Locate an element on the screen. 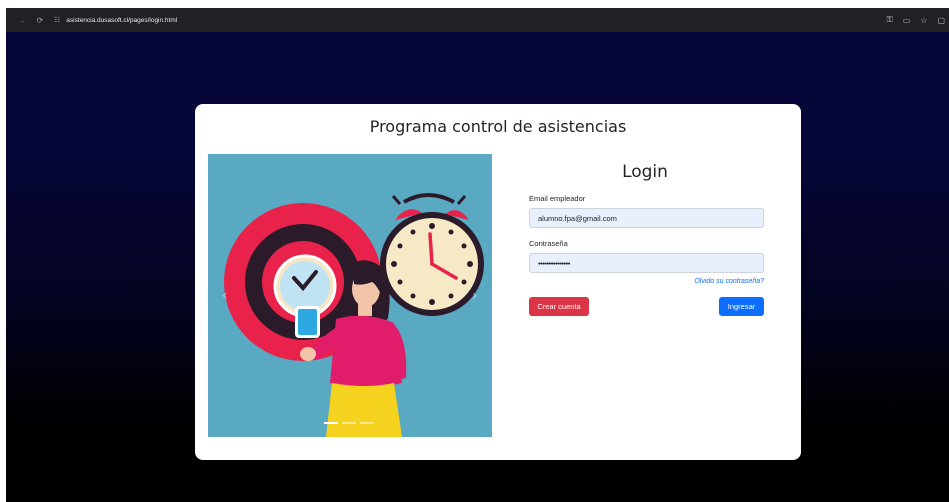 The width and height of the screenshot is (949, 502). create-account-button: Crear cuenta is located at coordinates (559, 306).